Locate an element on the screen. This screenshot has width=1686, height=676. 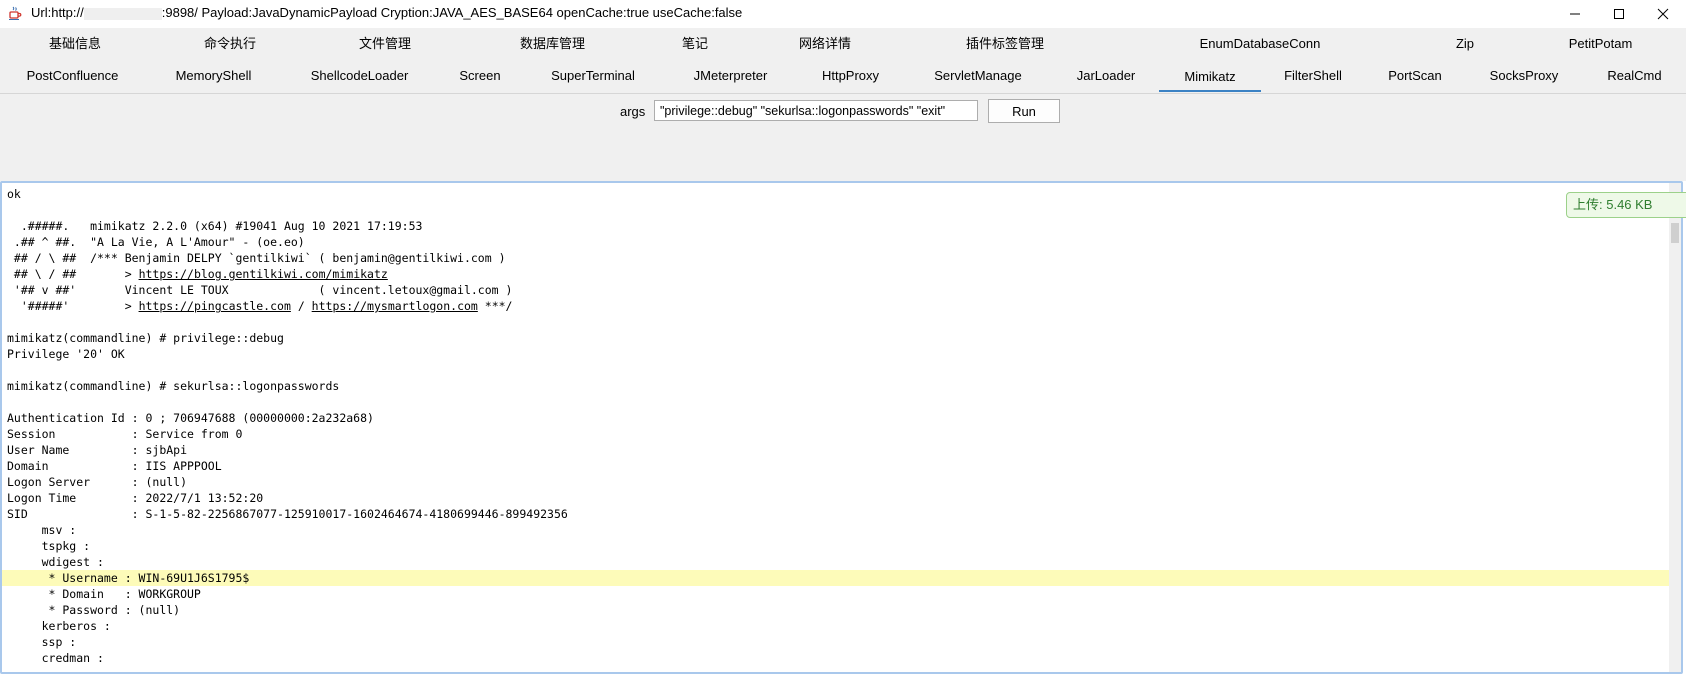
output-link: https://pingcastle.com is located at coordinates (215, 306).